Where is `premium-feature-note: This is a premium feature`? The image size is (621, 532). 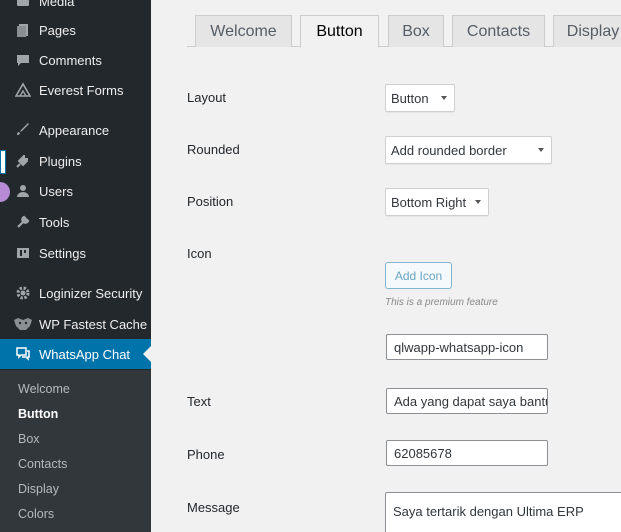
premium-feature-note: This is a premium feature is located at coordinates (441, 302).